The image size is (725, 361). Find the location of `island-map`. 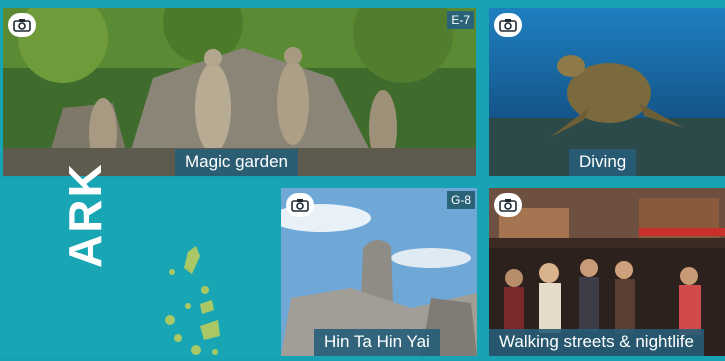

island-map is located at coordinates (192, 300).